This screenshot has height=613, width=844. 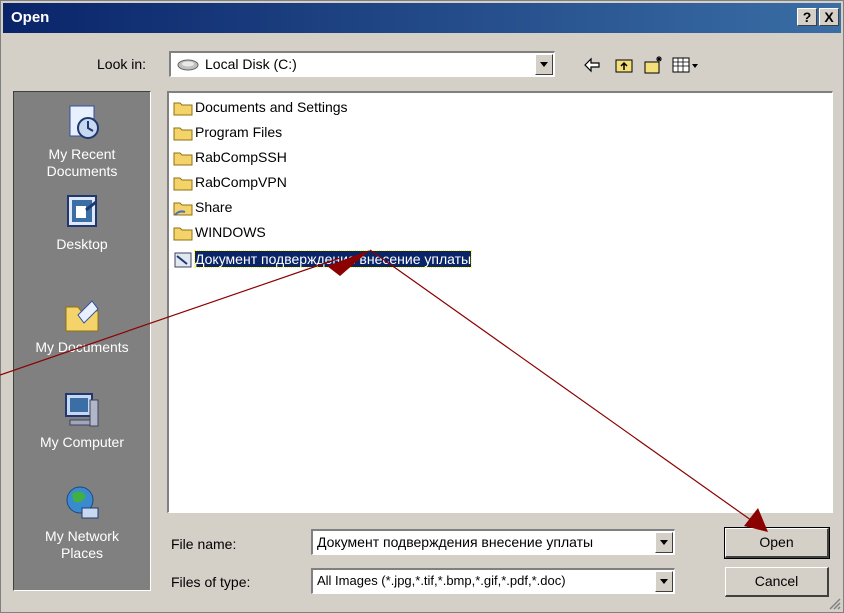 I want to click on places-bar: My Recent Documents Desktop My Documents, so click(x=82, y=341).